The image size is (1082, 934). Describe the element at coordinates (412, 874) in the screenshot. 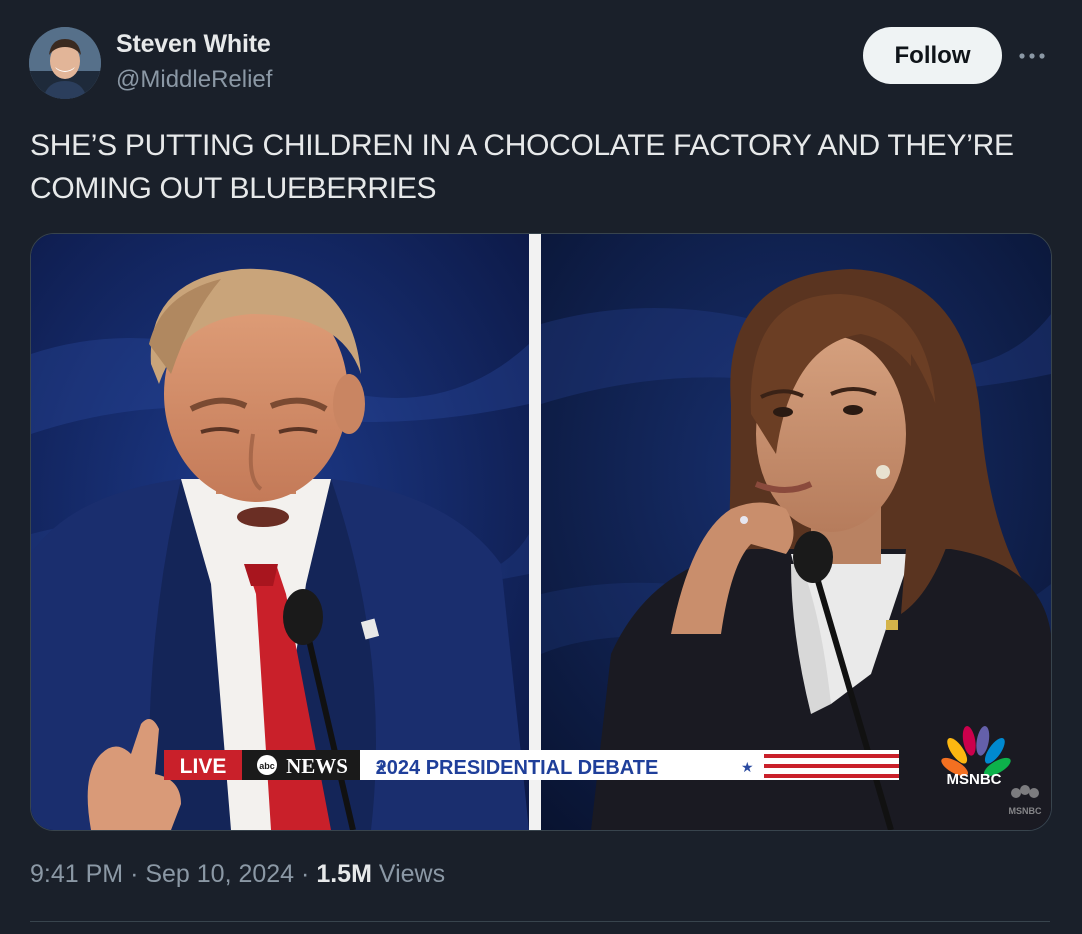

I see `views-label: Views` at that location.